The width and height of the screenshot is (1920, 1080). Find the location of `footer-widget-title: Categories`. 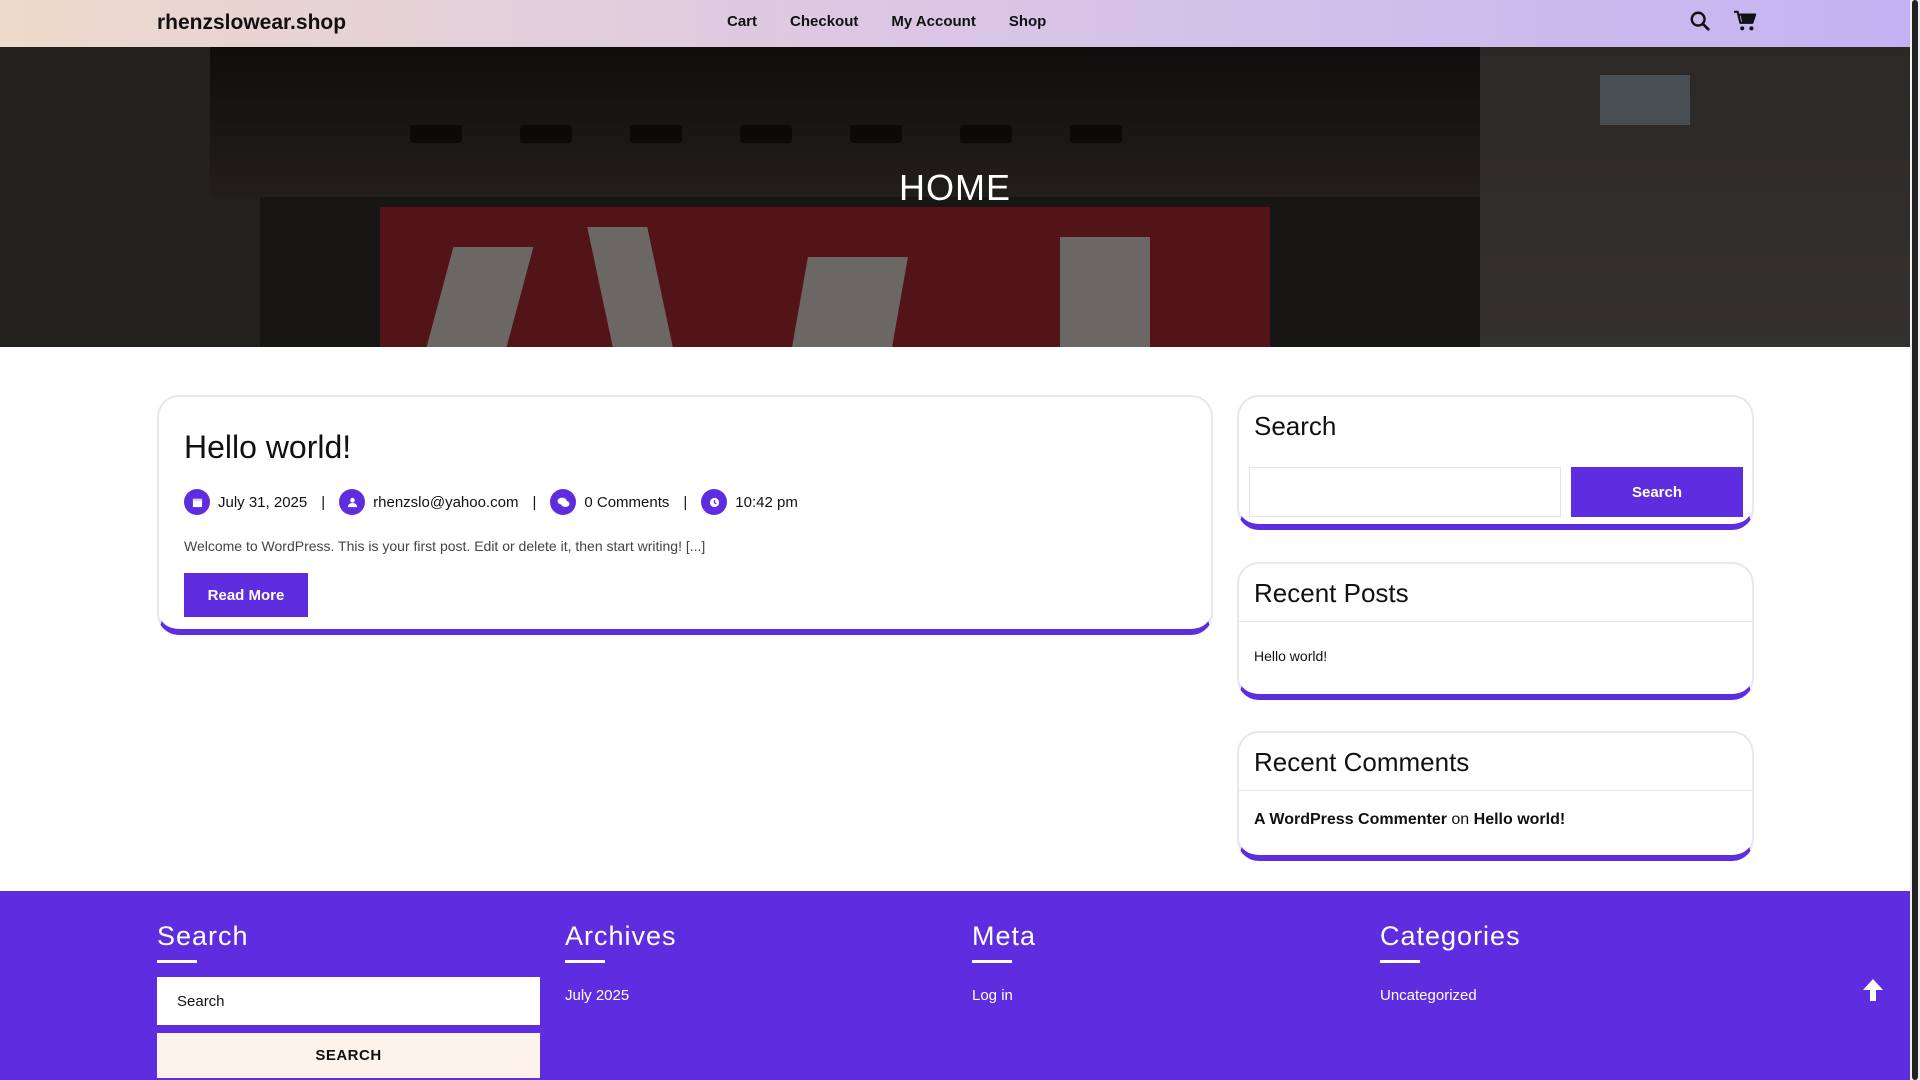

footer-widget-title: Categories is located at coordinates (1450, 936).